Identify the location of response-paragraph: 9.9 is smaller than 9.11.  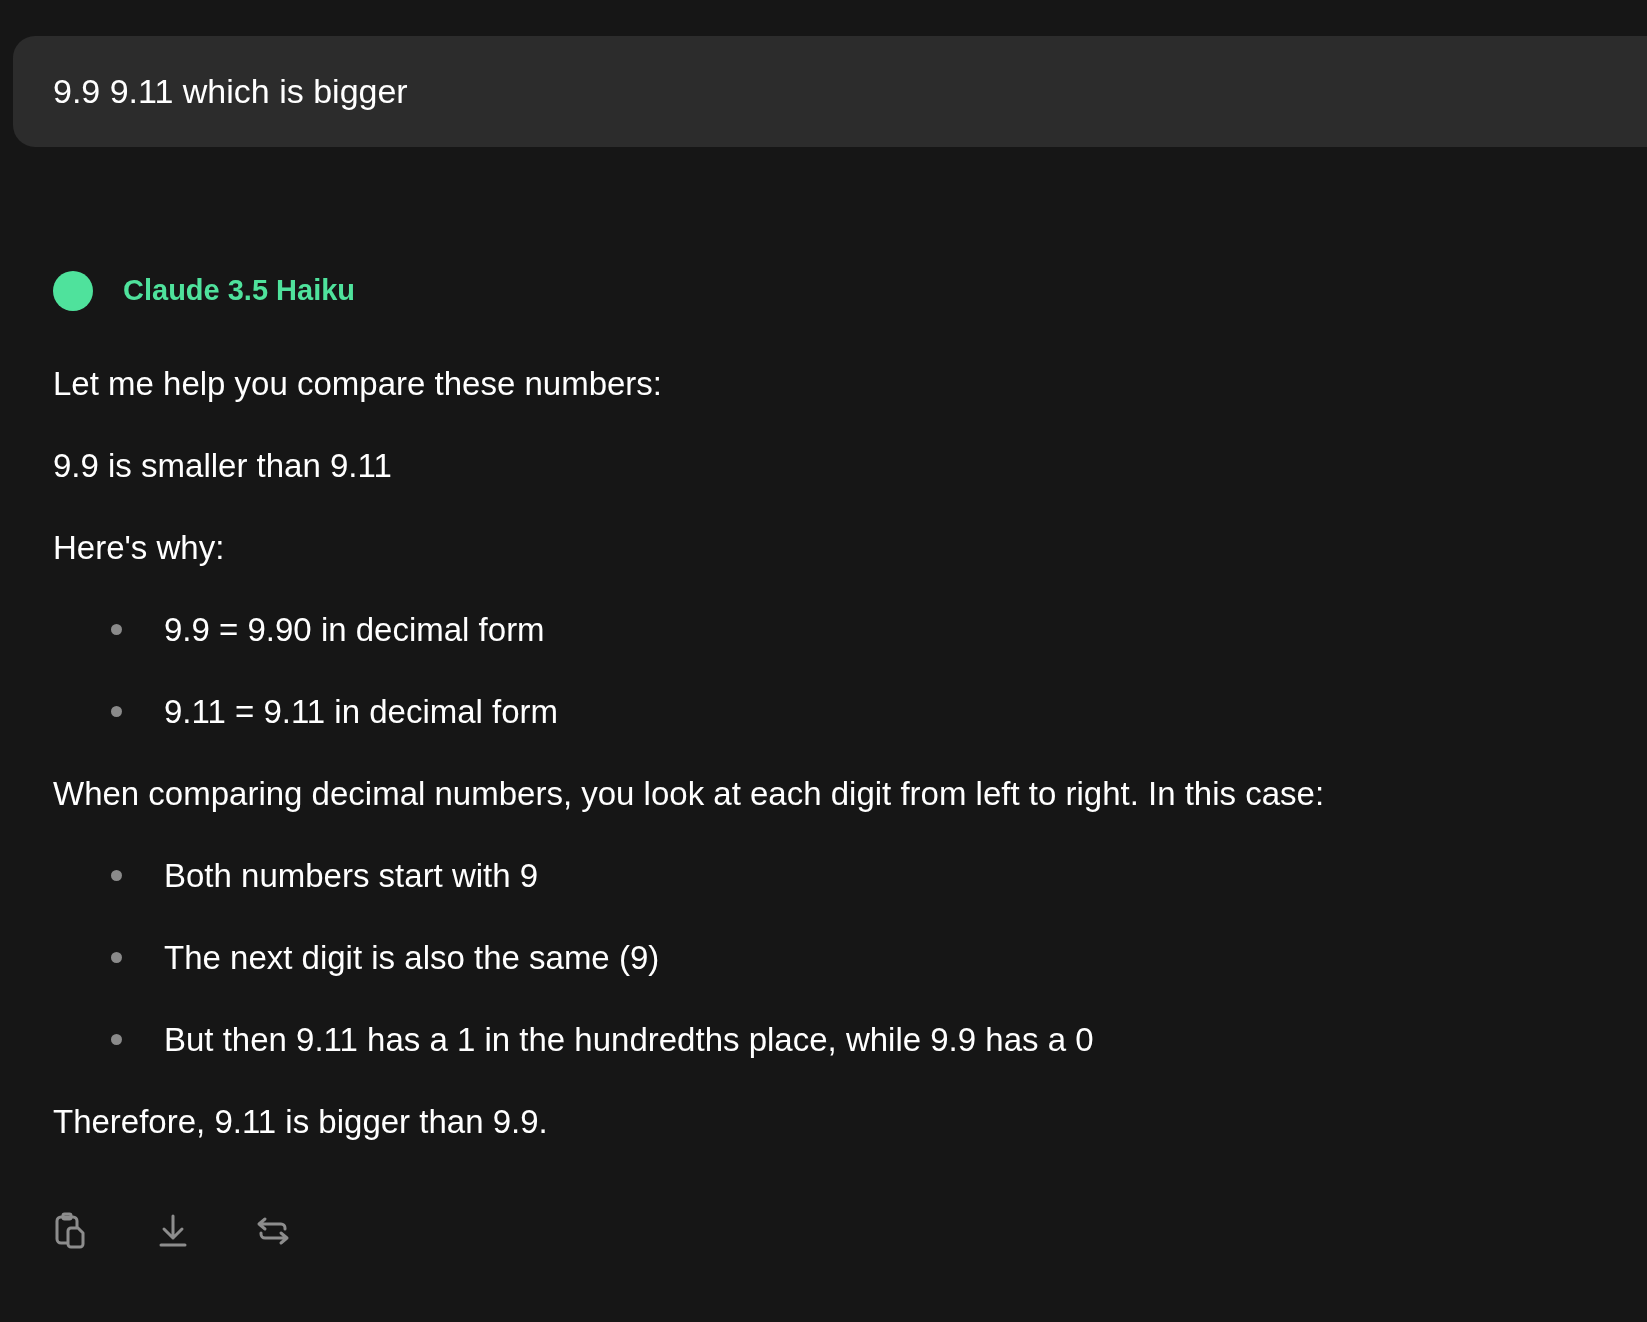
(222, 465).